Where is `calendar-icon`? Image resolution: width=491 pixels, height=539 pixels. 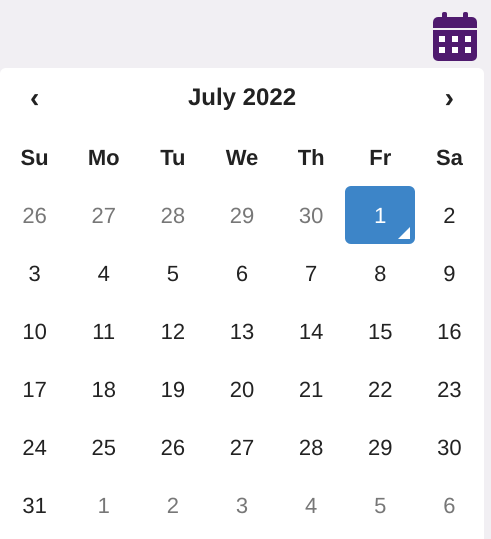
calendar-icon is located at coordinates (455, 37).